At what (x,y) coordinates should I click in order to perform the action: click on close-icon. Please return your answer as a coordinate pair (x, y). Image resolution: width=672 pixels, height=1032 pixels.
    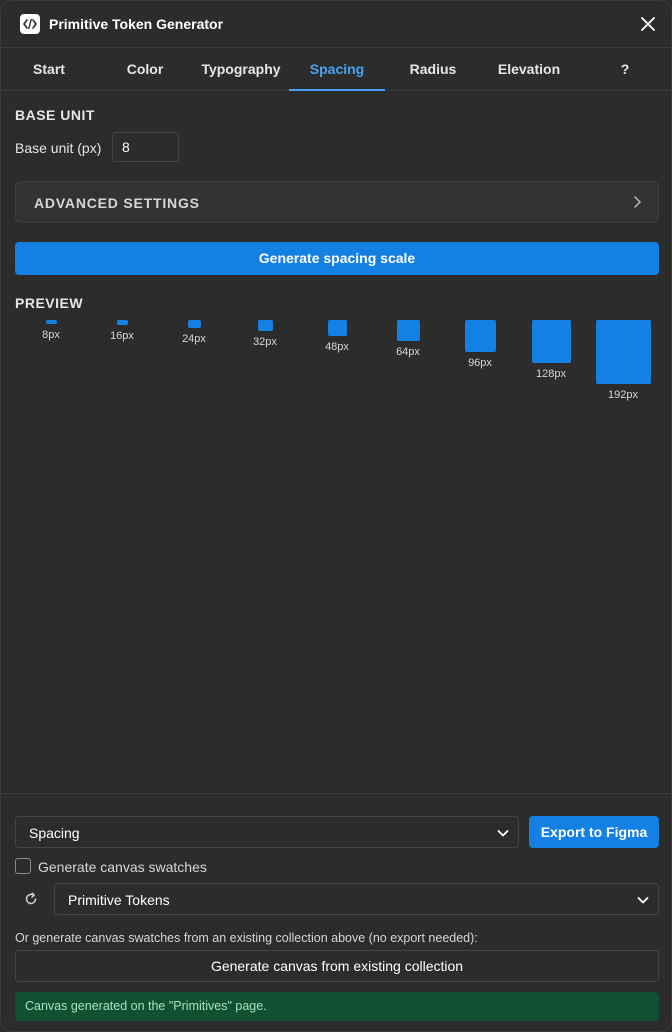
    Looking at the image, I should click on (648, 24).